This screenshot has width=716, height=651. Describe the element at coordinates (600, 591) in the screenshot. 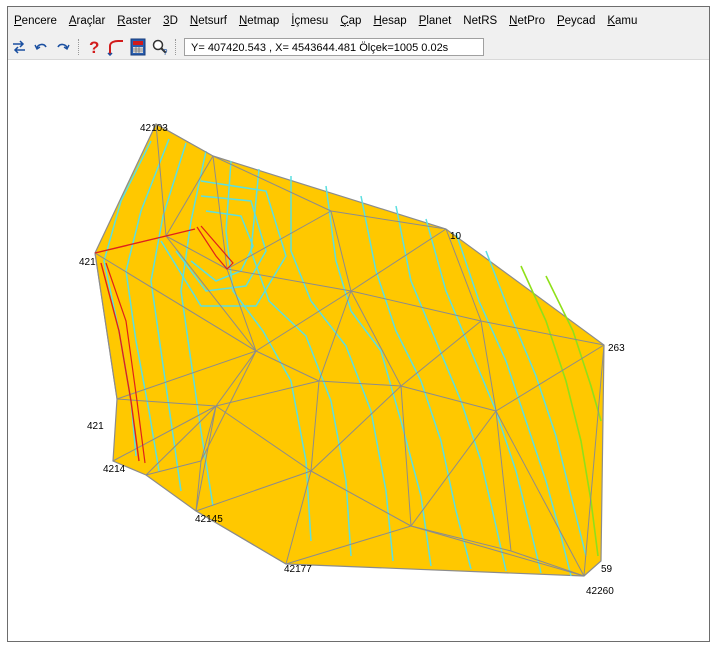

I see `point-label: 42260` at that location.